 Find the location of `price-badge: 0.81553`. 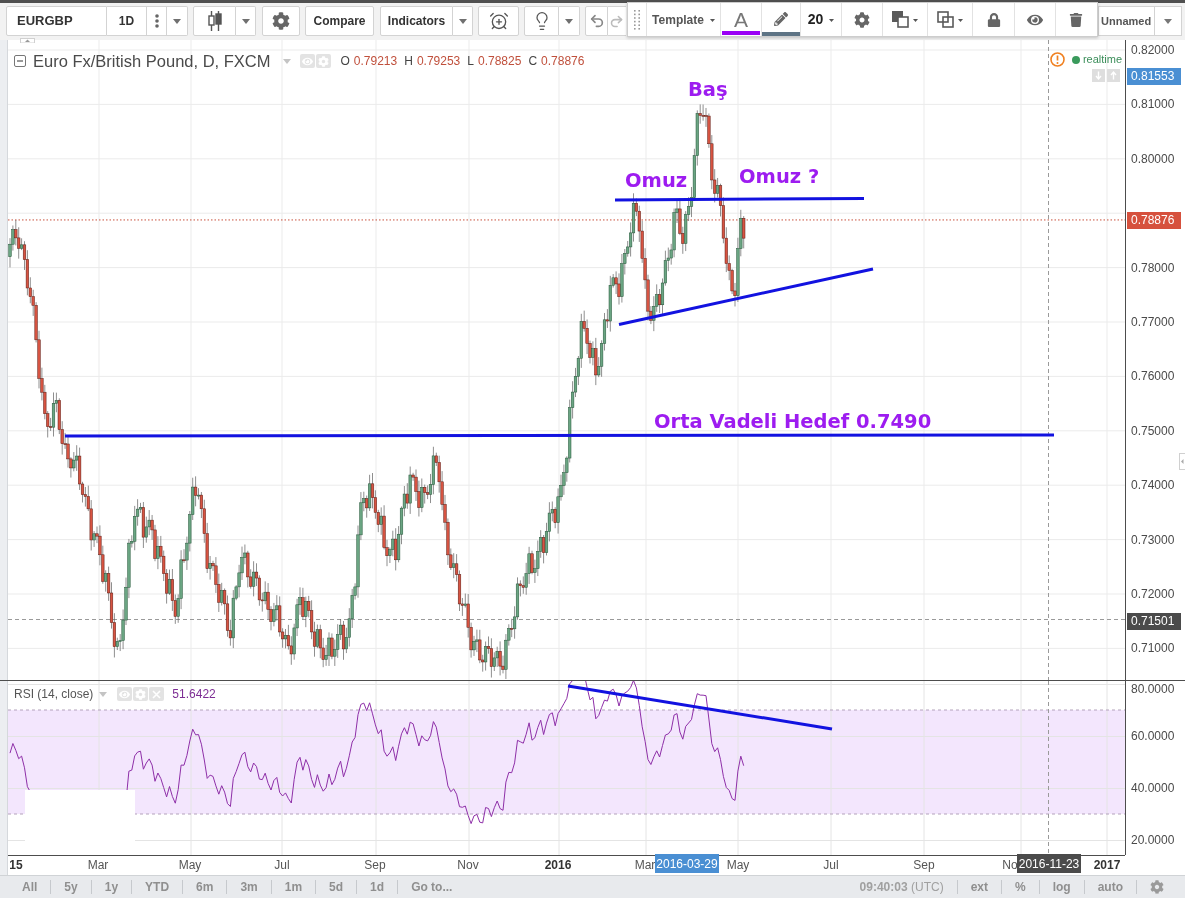

price-badge: 0.81553 is located at coordinates (1154, 76).